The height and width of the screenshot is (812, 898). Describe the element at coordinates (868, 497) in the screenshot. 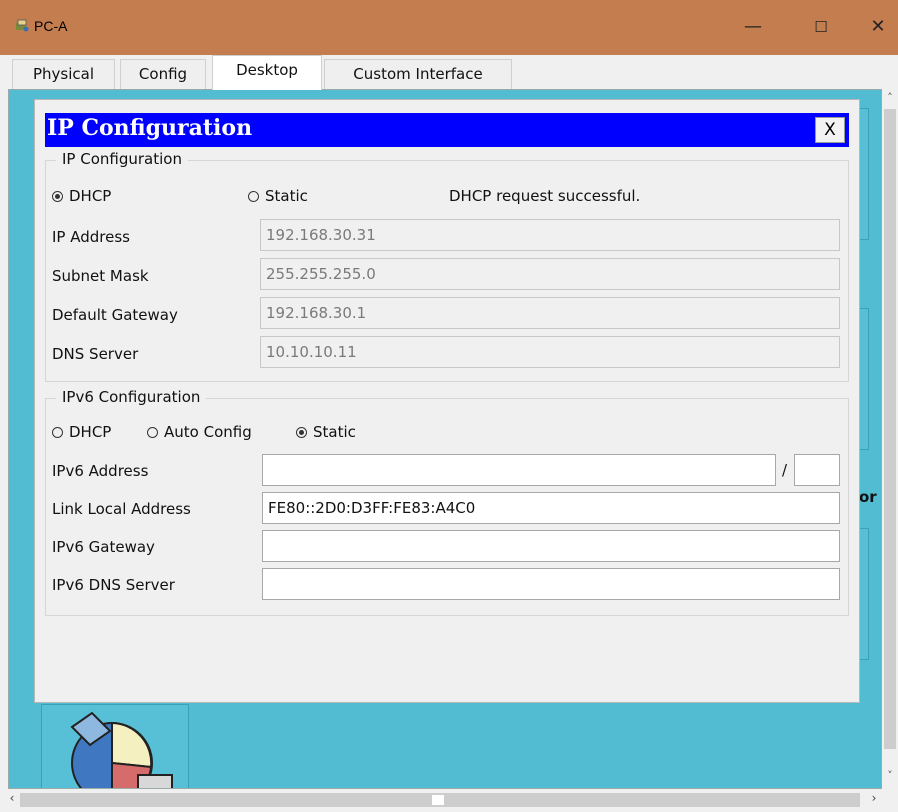

I see `app-label-fragment: or` at that location.